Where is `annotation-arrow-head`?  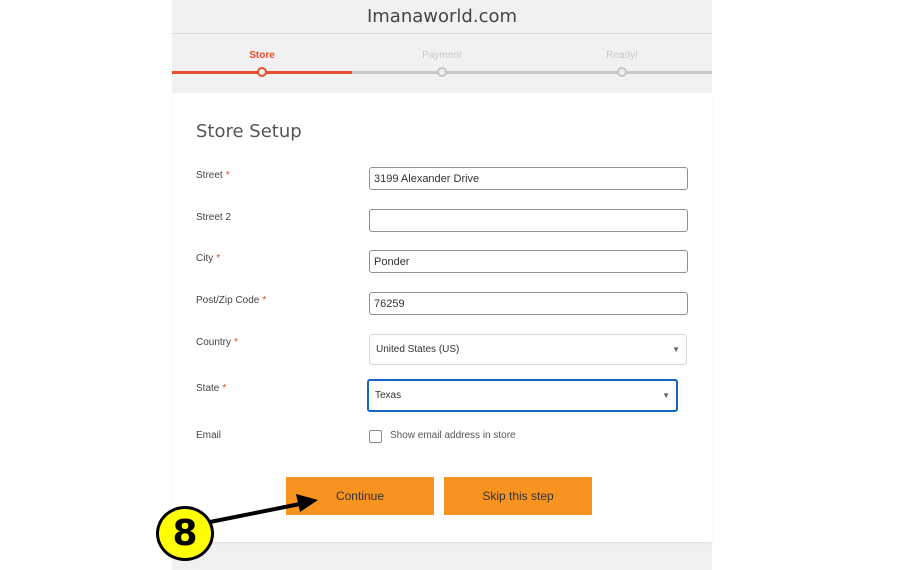 annotation-arrow-head is located at coordinates (307, 503).